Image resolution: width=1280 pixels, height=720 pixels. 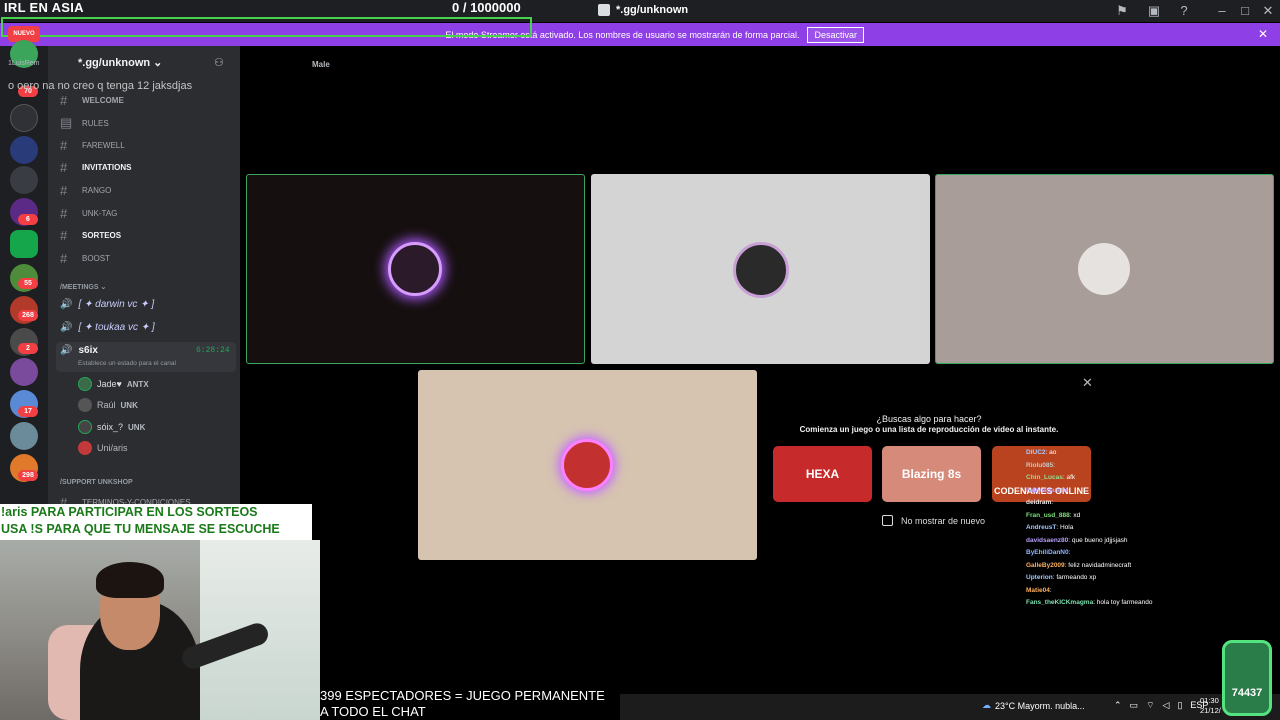 I want to click on progress-frame-overlay, so click(x=266, y=27).